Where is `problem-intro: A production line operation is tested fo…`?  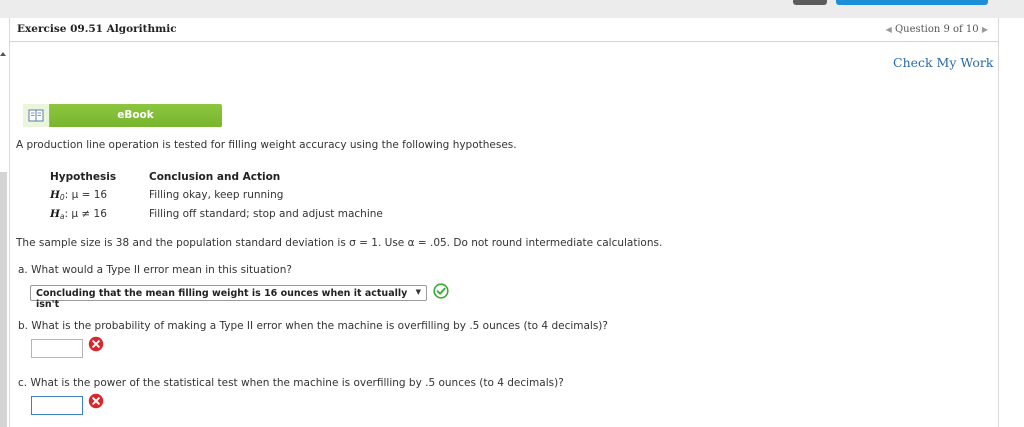 problem-intro: A production line operation is tested fo… is located at coordinates (266, 145).